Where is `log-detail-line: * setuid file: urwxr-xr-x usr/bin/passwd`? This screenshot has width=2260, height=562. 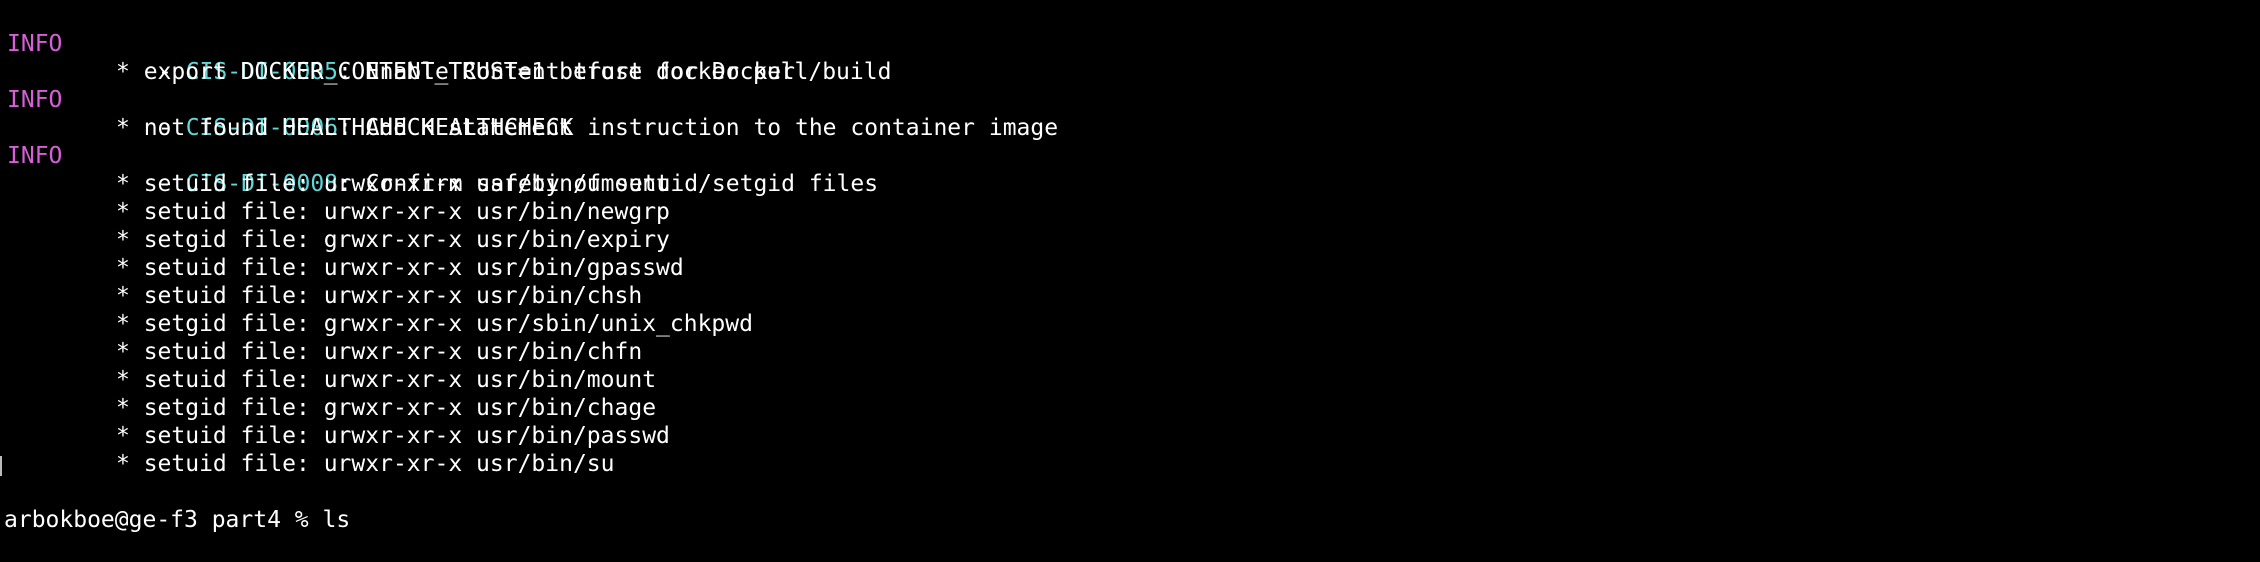
log-detail-line: * setuid file: urwxr-xr-x usr/bin/passwd is located at coordinates (1130, 421).